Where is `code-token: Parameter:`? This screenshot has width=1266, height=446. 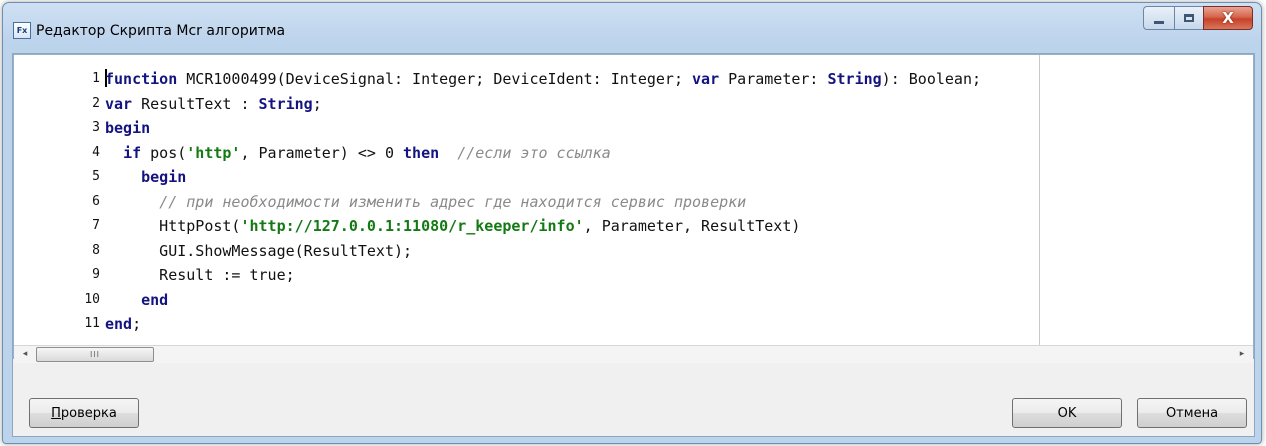
code-token: Parameter: is located at coordinates (773, 79).